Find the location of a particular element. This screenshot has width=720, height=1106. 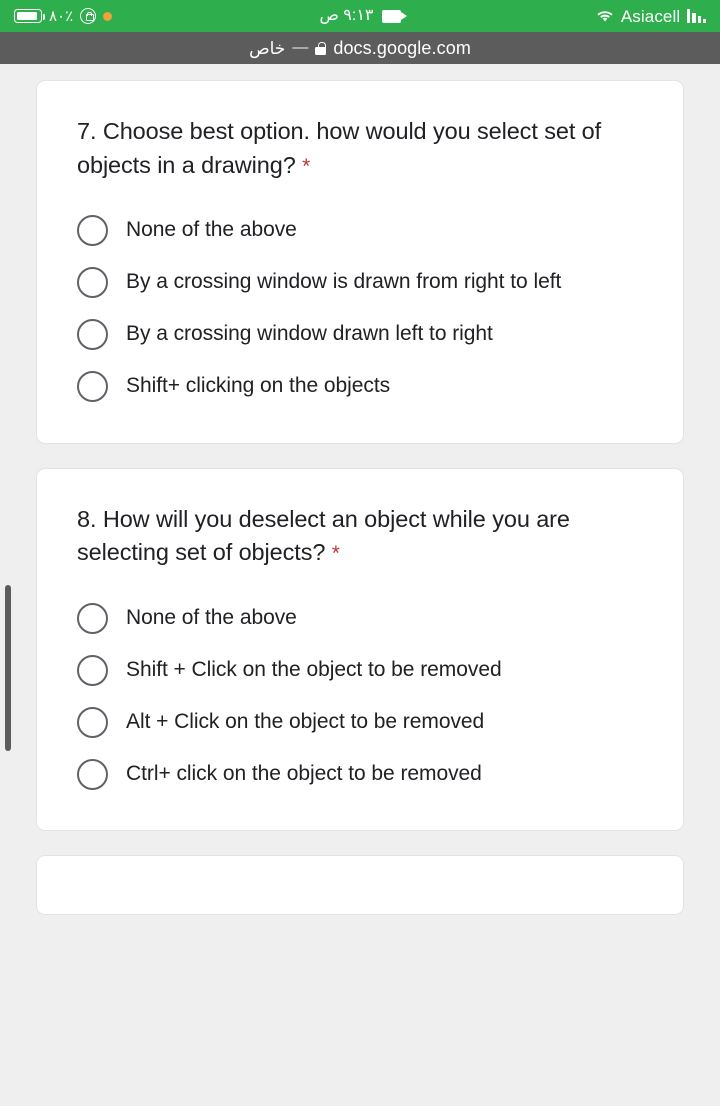

page-scrollbar-track is located at coordinates (8, 585).